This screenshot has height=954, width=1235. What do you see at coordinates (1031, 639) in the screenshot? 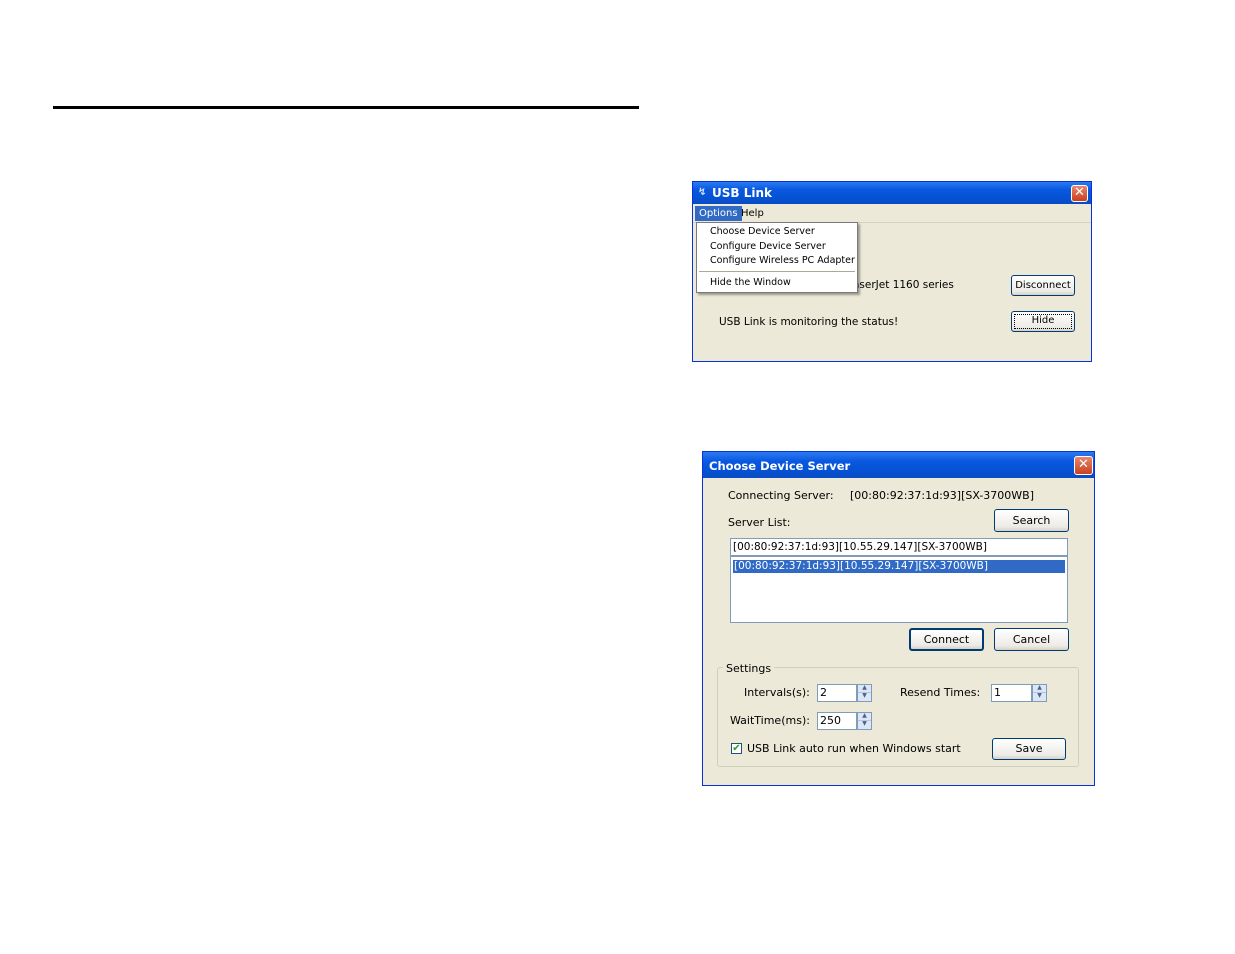
I see `cancel-button: Cancel` at bounding box center [1031, 639].